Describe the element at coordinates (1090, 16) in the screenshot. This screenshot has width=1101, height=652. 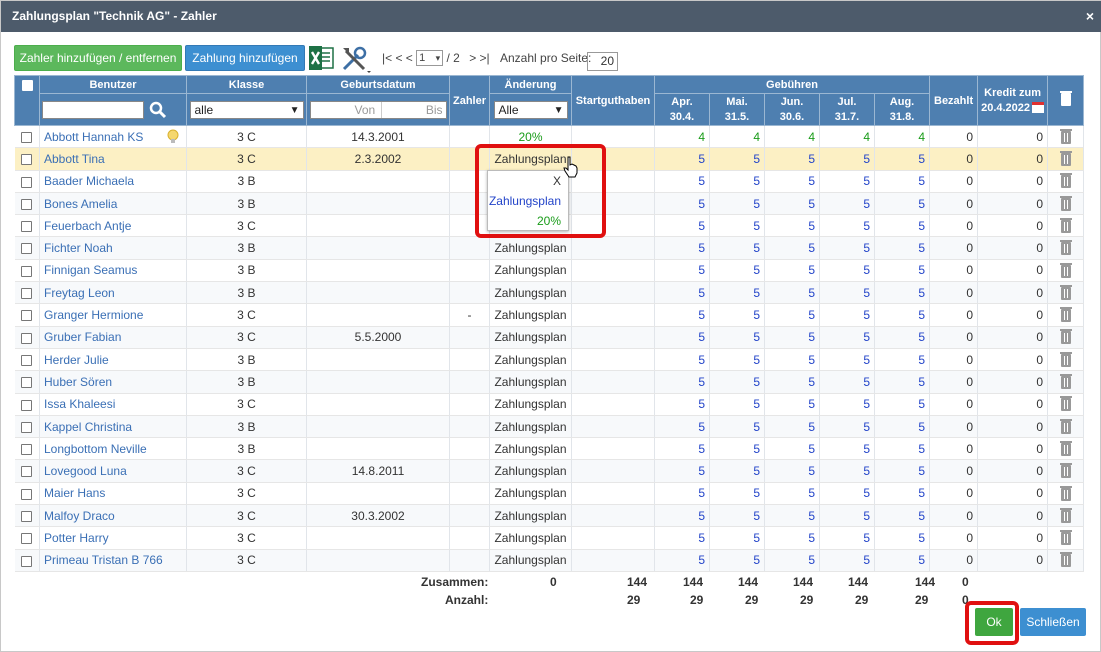
I see `close-icon: ×` at that location.